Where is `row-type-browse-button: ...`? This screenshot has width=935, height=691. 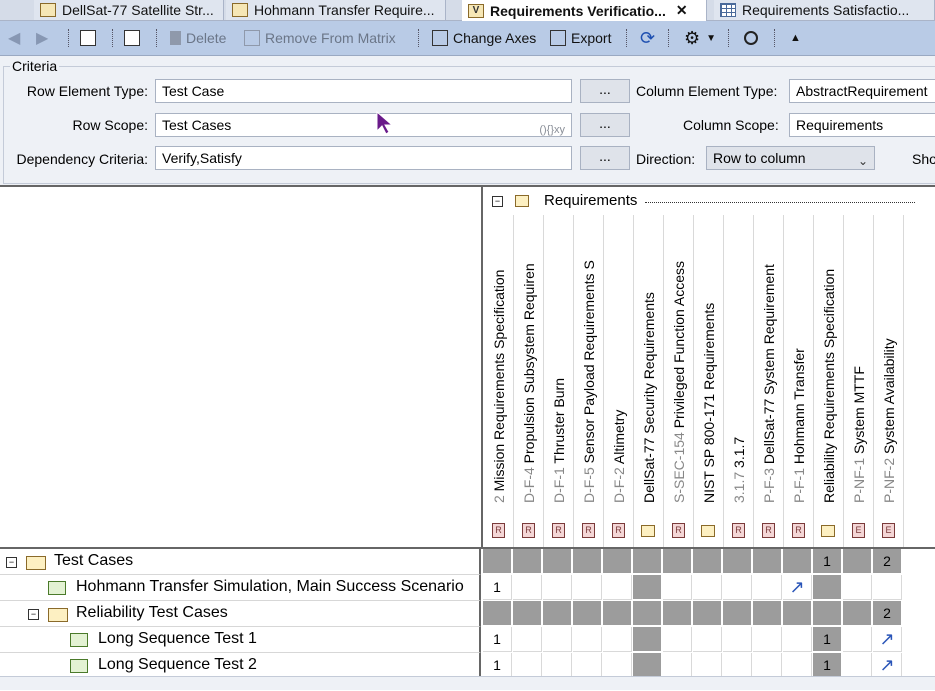 row-type-browse-button: ... is located at coordinates (605, 91).